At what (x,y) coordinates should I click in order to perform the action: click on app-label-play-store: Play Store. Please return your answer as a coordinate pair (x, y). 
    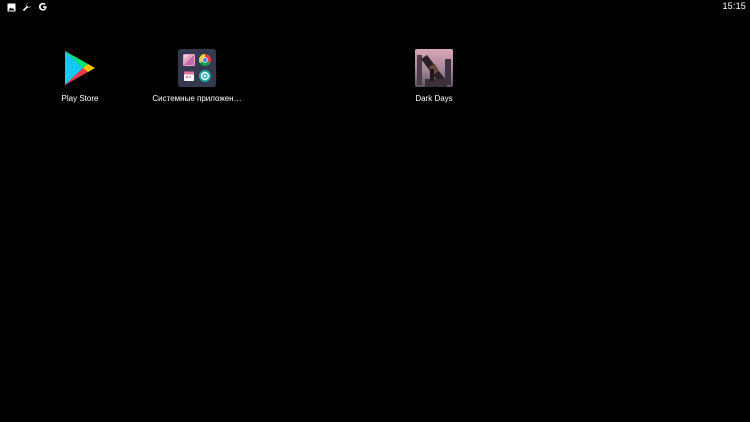
    Looking at the image, I should click on (80, 98).